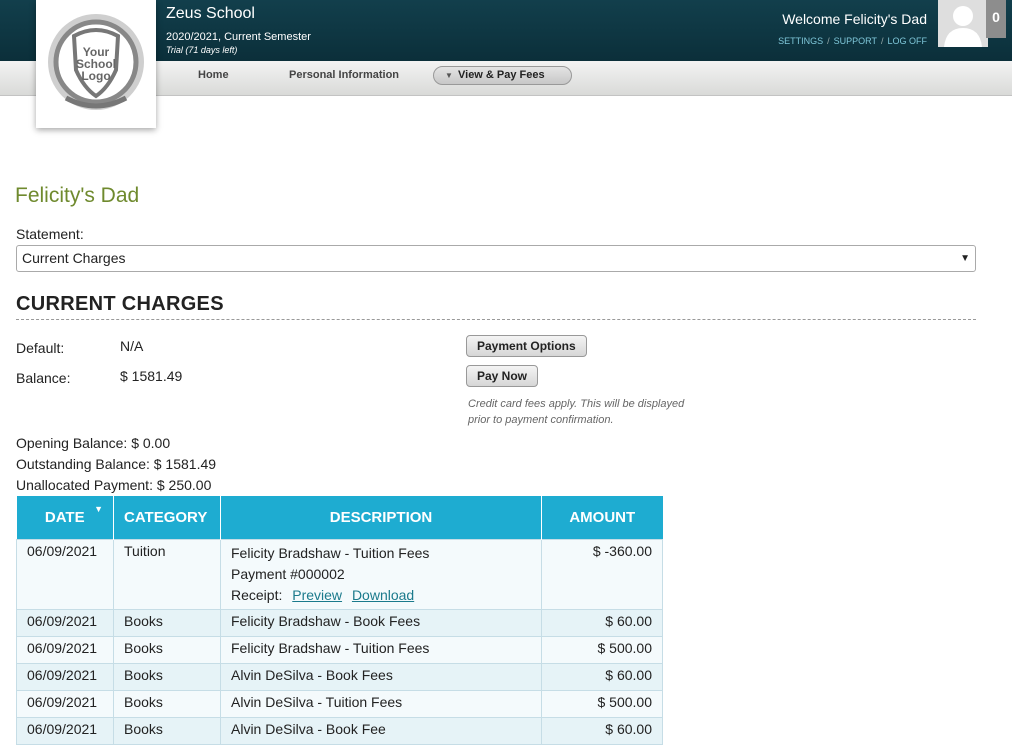  What do you see at coordinates (965, 258) in the screenshot?
I see `chevron-down-icon: ▼` at bounding box center [965, 258].